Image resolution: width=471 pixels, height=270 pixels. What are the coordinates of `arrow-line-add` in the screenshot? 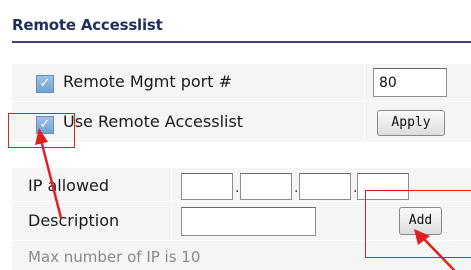 It's located at (438, 252).